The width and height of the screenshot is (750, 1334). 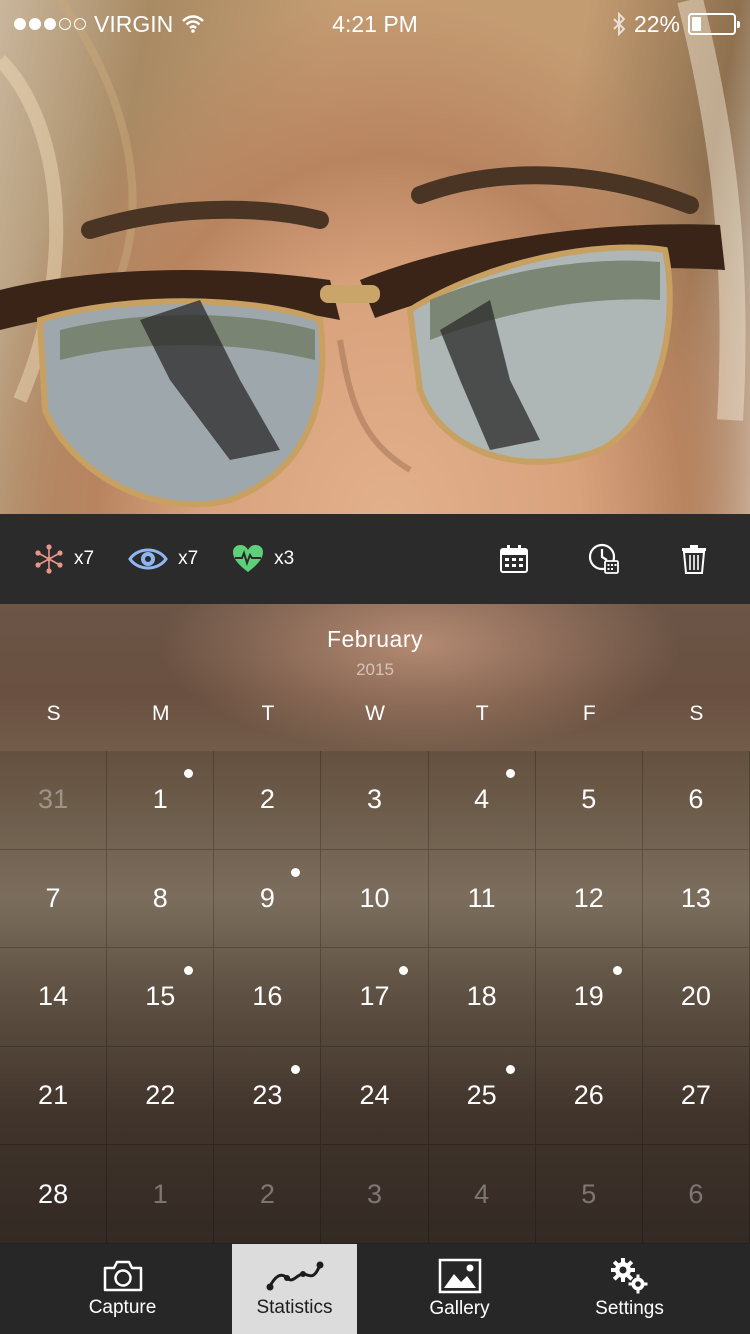 I want to click on calendar-day: 7, so click(x=54, y=899).